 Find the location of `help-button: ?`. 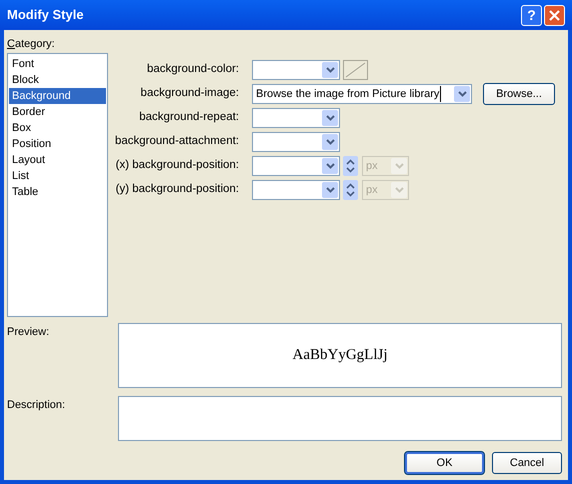

help-button: ? is located at coordinates (531, 15).